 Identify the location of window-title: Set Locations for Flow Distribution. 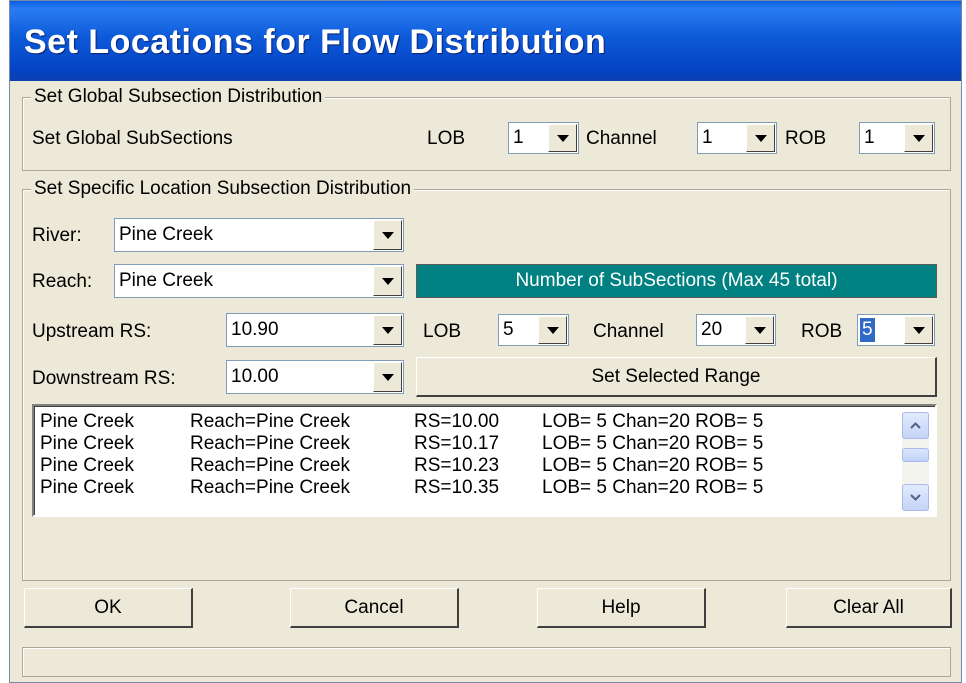
(315, 42).